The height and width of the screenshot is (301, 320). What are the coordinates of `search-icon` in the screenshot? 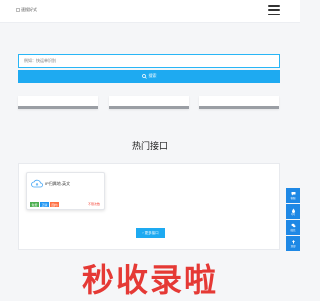 It's located at (144, 76).